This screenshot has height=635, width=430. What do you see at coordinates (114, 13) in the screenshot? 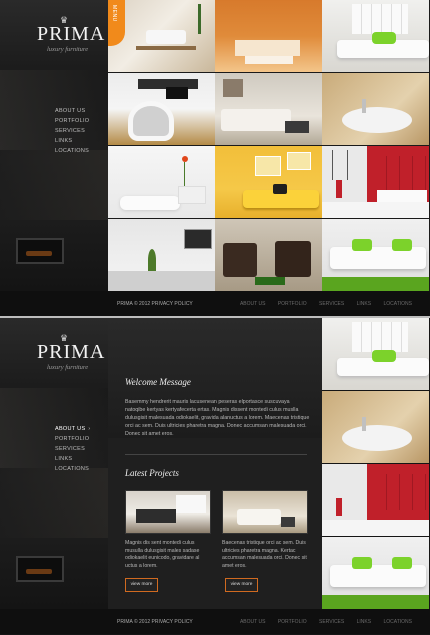
I see `menu-tab-label: MENU` at bounding box center [114, 13].